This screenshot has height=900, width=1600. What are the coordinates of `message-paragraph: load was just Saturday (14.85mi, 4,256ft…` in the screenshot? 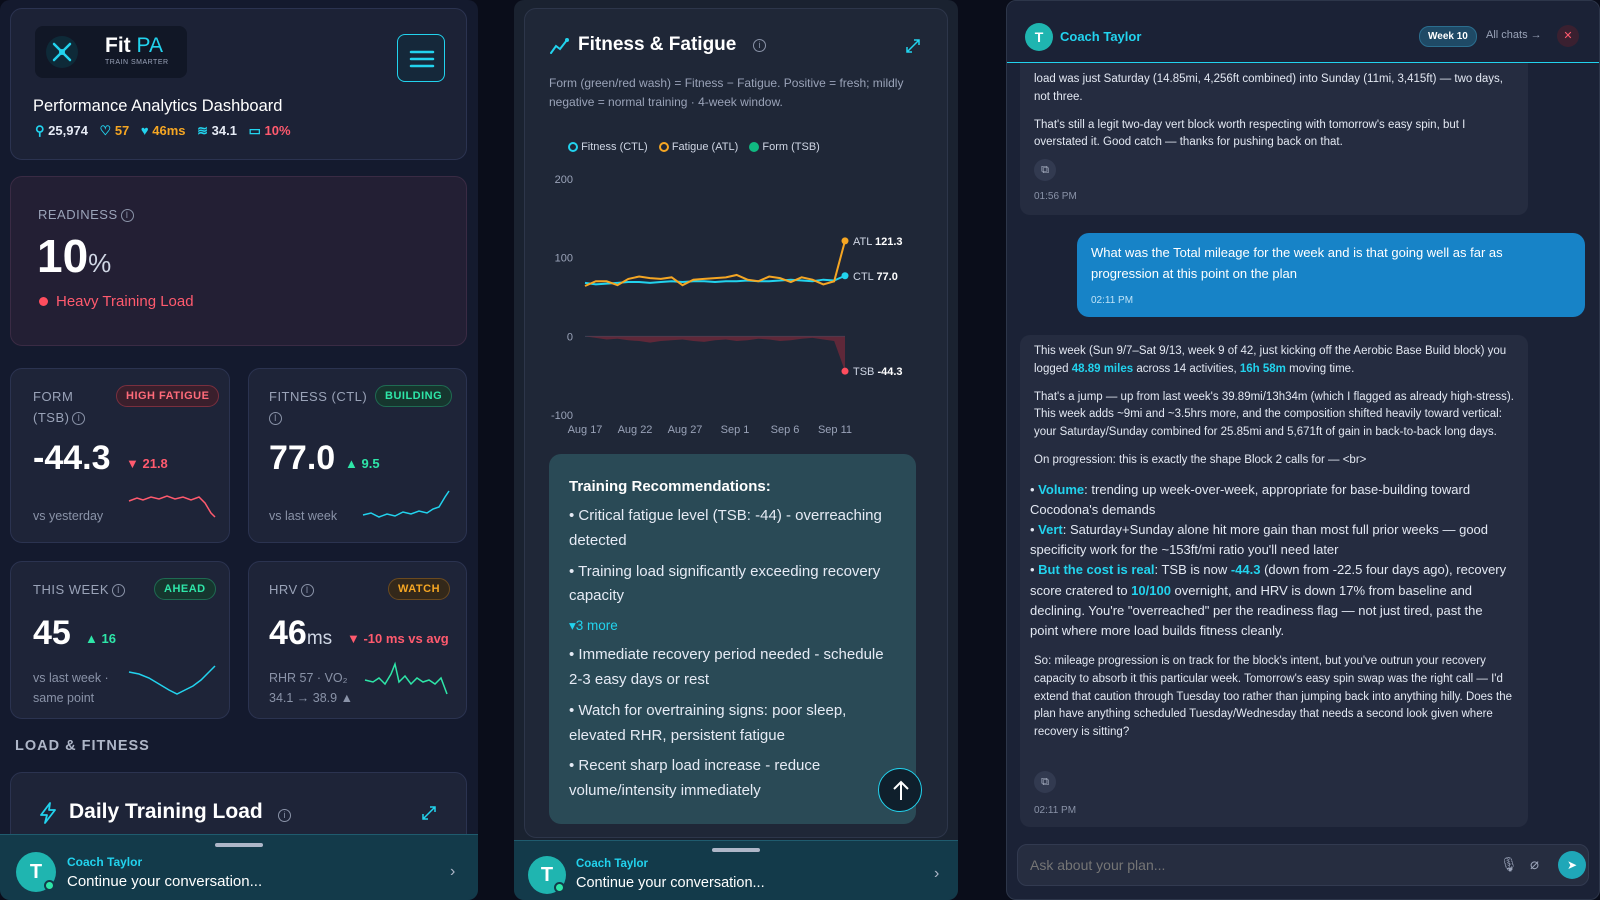 It's located at (1268, 88).